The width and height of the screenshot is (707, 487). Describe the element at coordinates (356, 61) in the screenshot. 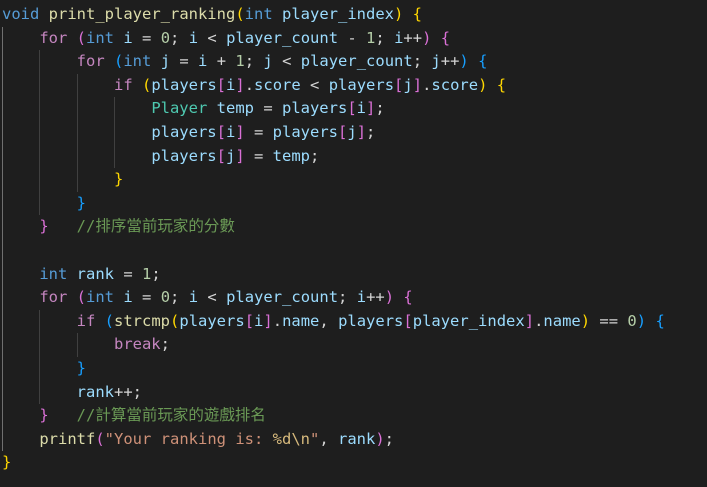

I see `code-token: player_count` at that location.